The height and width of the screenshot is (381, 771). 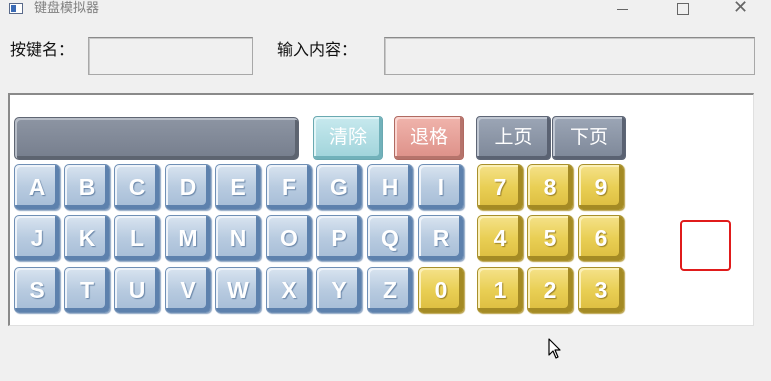 What do you see at coordinates (37, 187) in the screenshot?
I see `key-a: A` at bounding box center [37, 187].